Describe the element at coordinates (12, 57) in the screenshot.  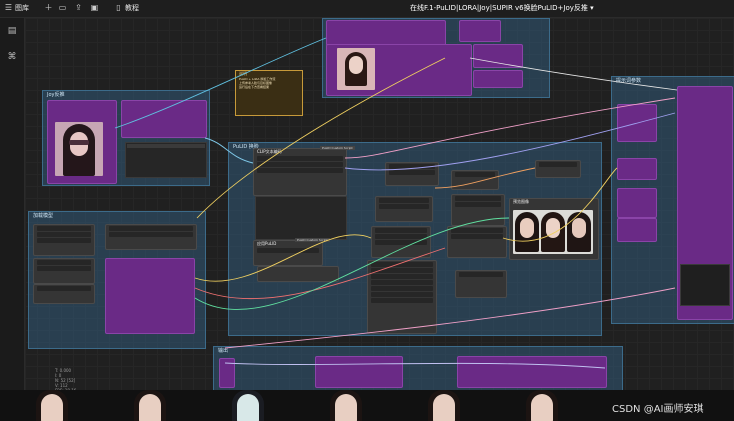
I see `sitemap-icon: ⌘` at that location.